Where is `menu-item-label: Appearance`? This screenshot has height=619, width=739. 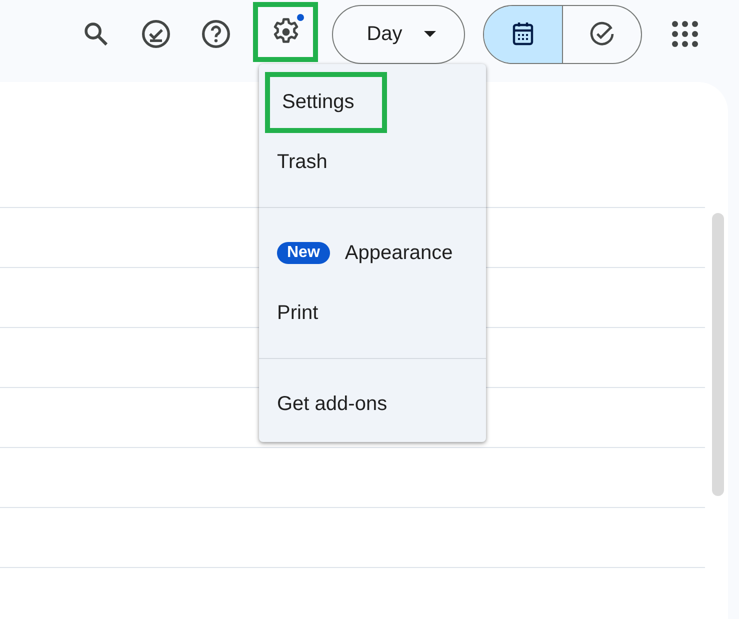 menu-item-label: Appearance is located at coordinates (398, 253).